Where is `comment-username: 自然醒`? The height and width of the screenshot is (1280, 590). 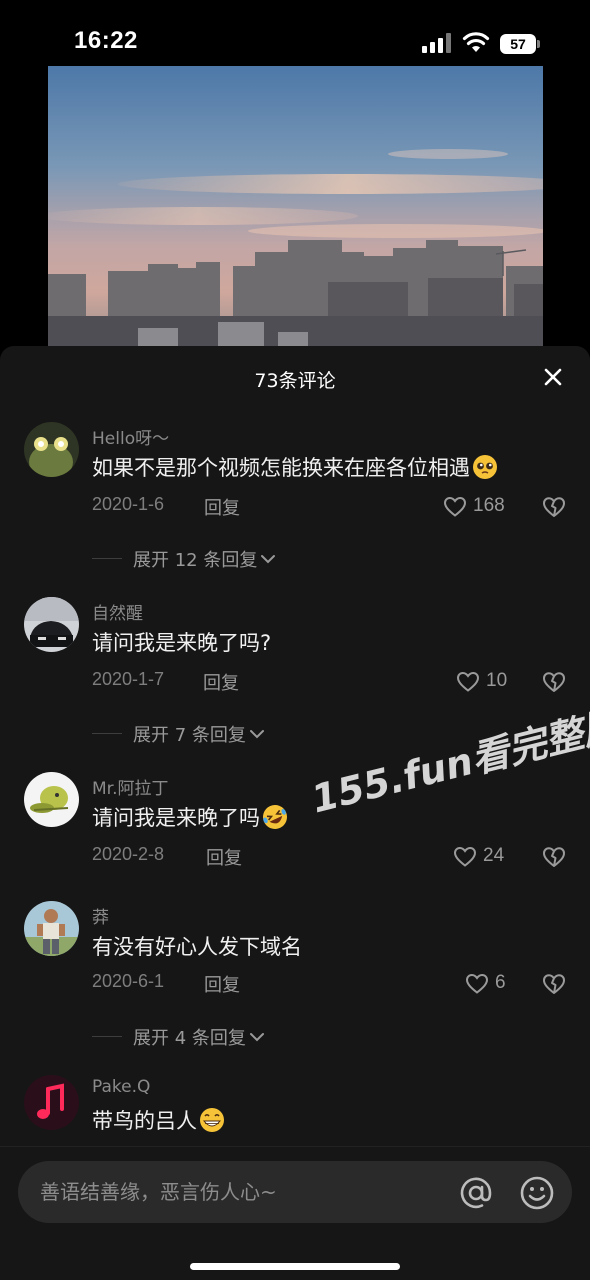
comment-username: 自然醒 is located at coordinates (117, 611).